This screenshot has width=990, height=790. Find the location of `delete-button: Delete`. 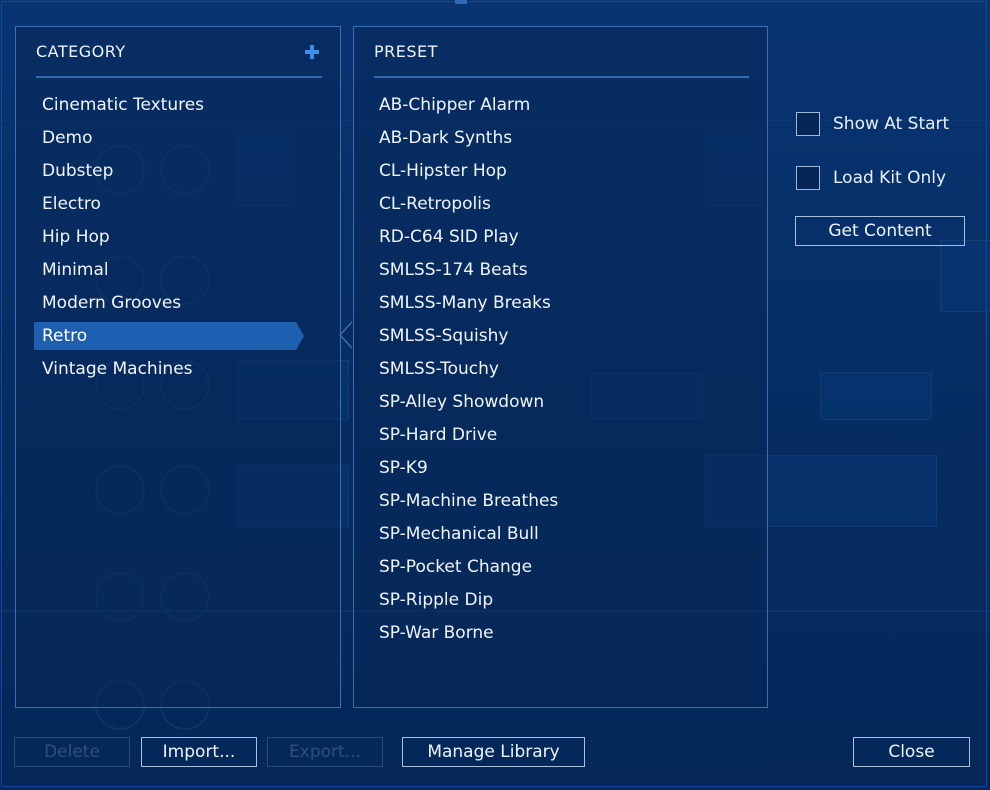

delete-button: Delete is located at coordinates (72, 752).